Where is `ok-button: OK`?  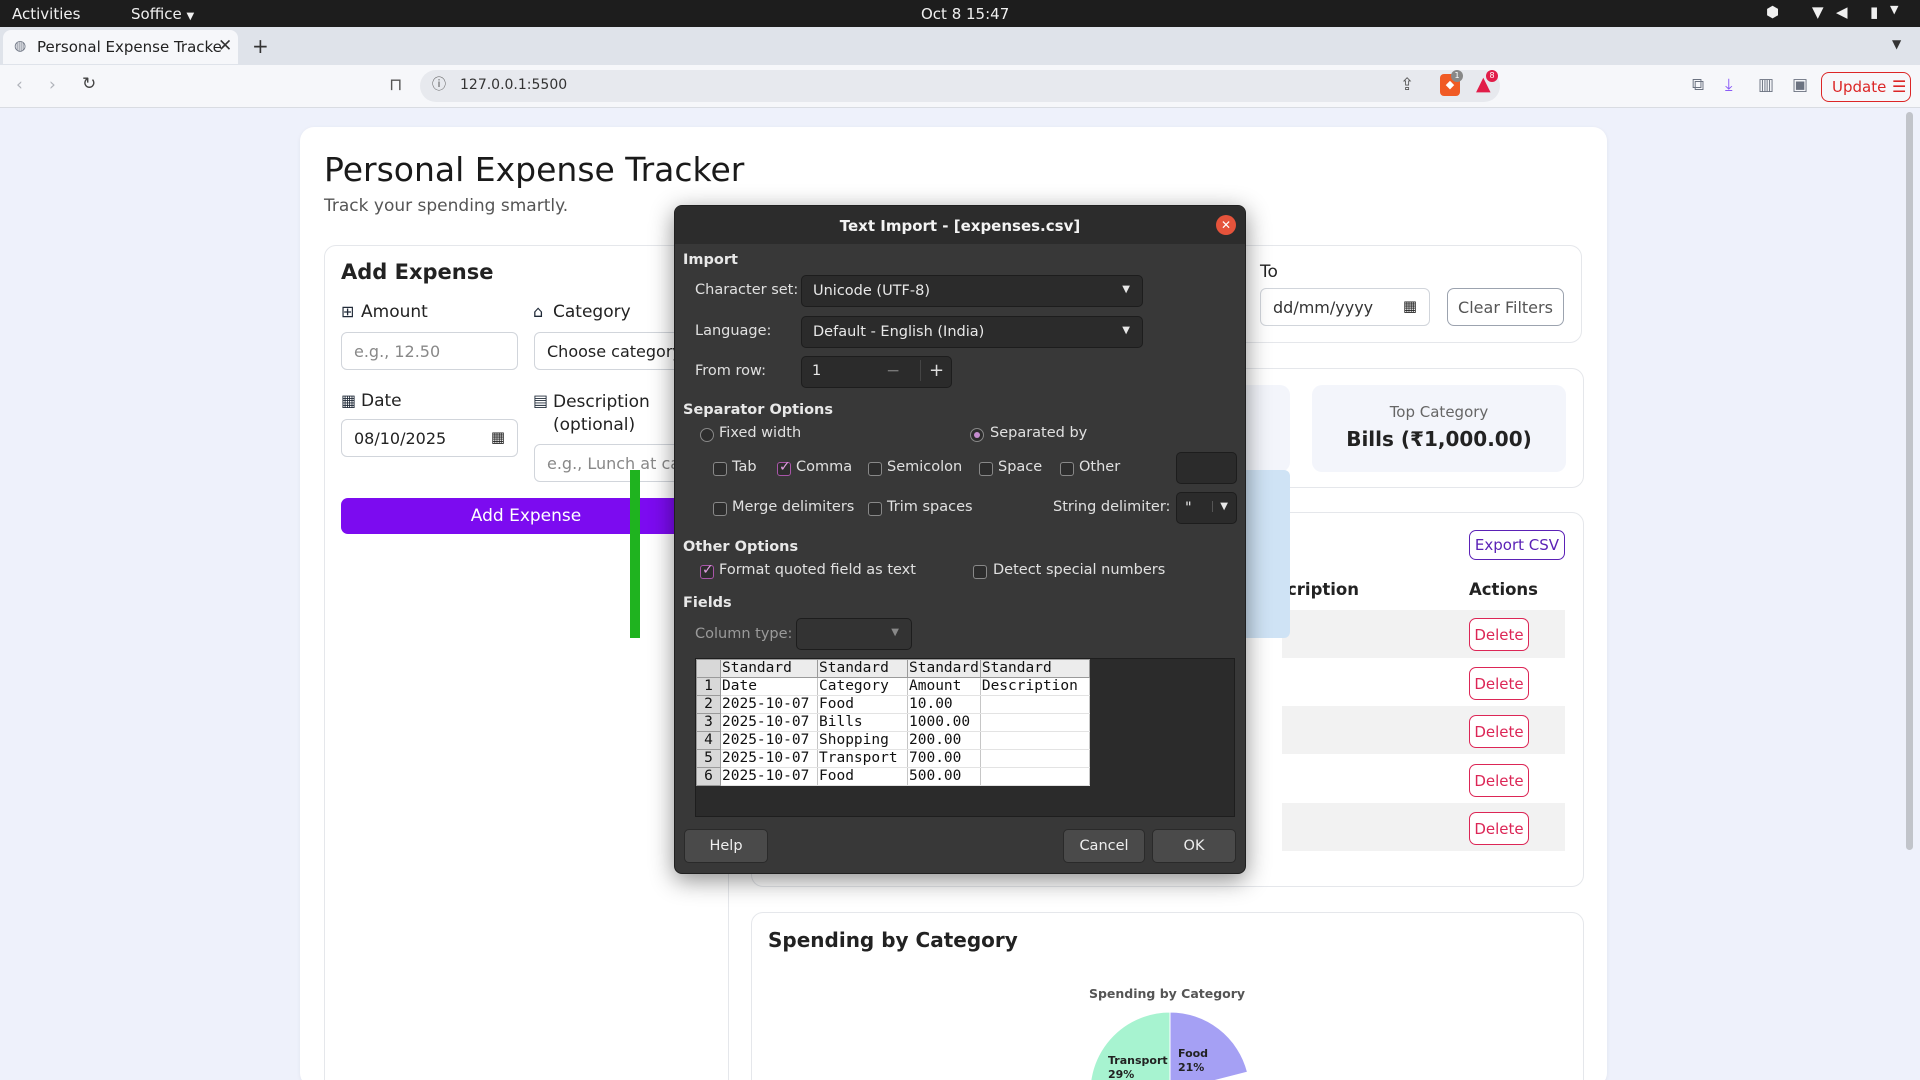 ok-button: OK is located at coordinates (1194, 846).